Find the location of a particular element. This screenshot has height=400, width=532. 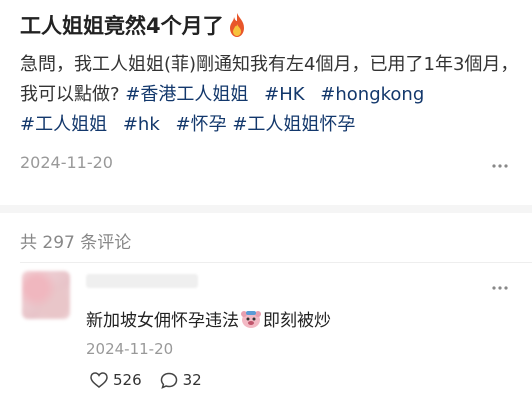

hashtag-link: #hongkong is located at coordinates (372, 94).